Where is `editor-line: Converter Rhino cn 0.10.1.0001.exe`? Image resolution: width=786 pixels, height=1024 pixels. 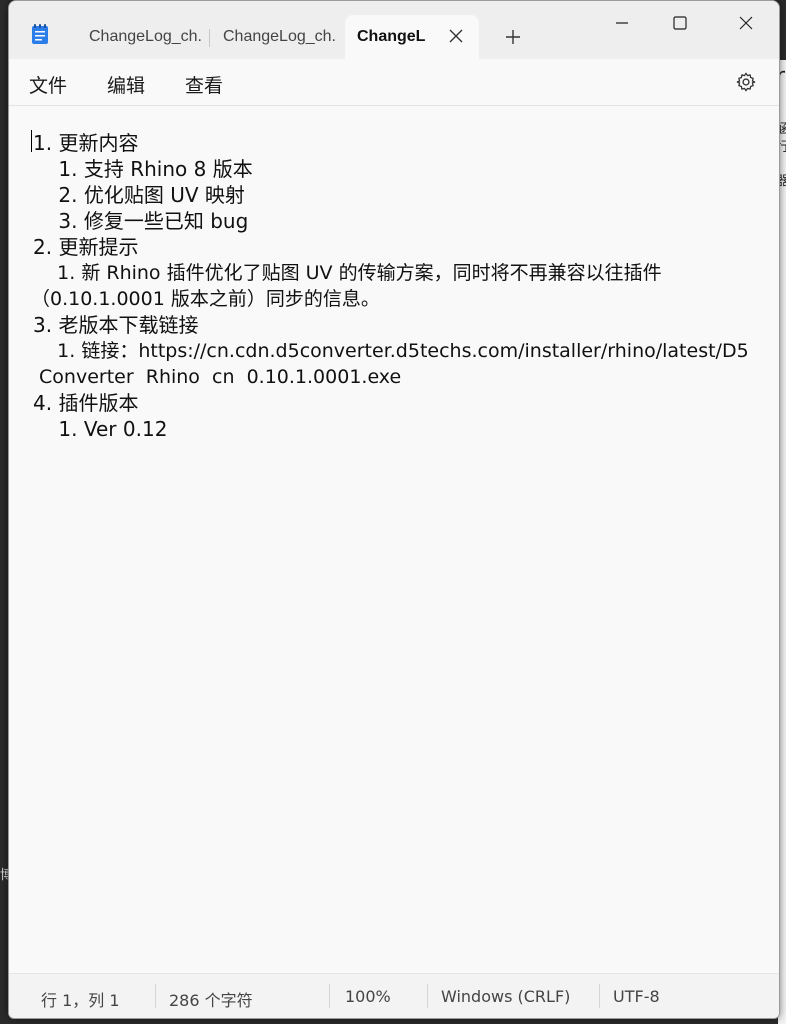
editor-line: Converter Rhino cn 0.10.1.0001.exe is located at coordinates (217, 377).